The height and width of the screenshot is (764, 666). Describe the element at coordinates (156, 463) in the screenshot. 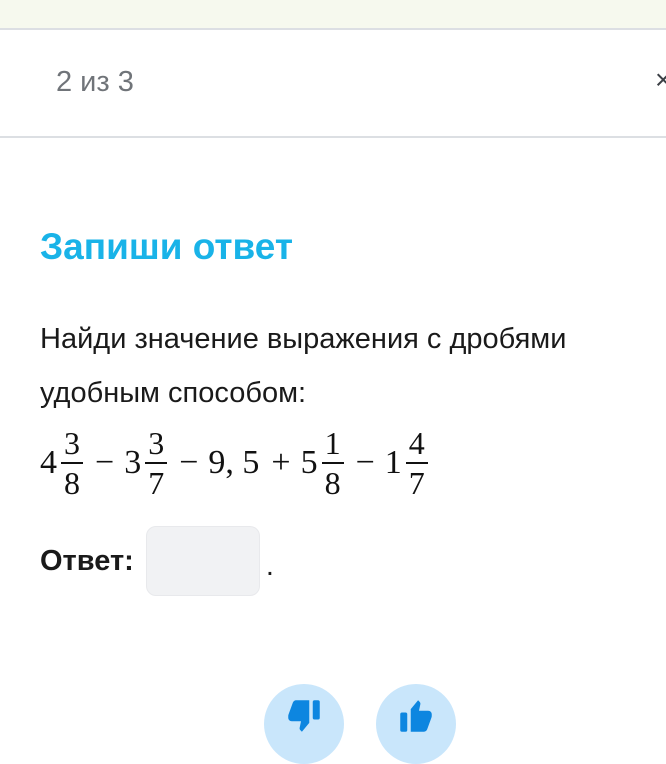

I see `term-2-fraction: 3 7` at that location.